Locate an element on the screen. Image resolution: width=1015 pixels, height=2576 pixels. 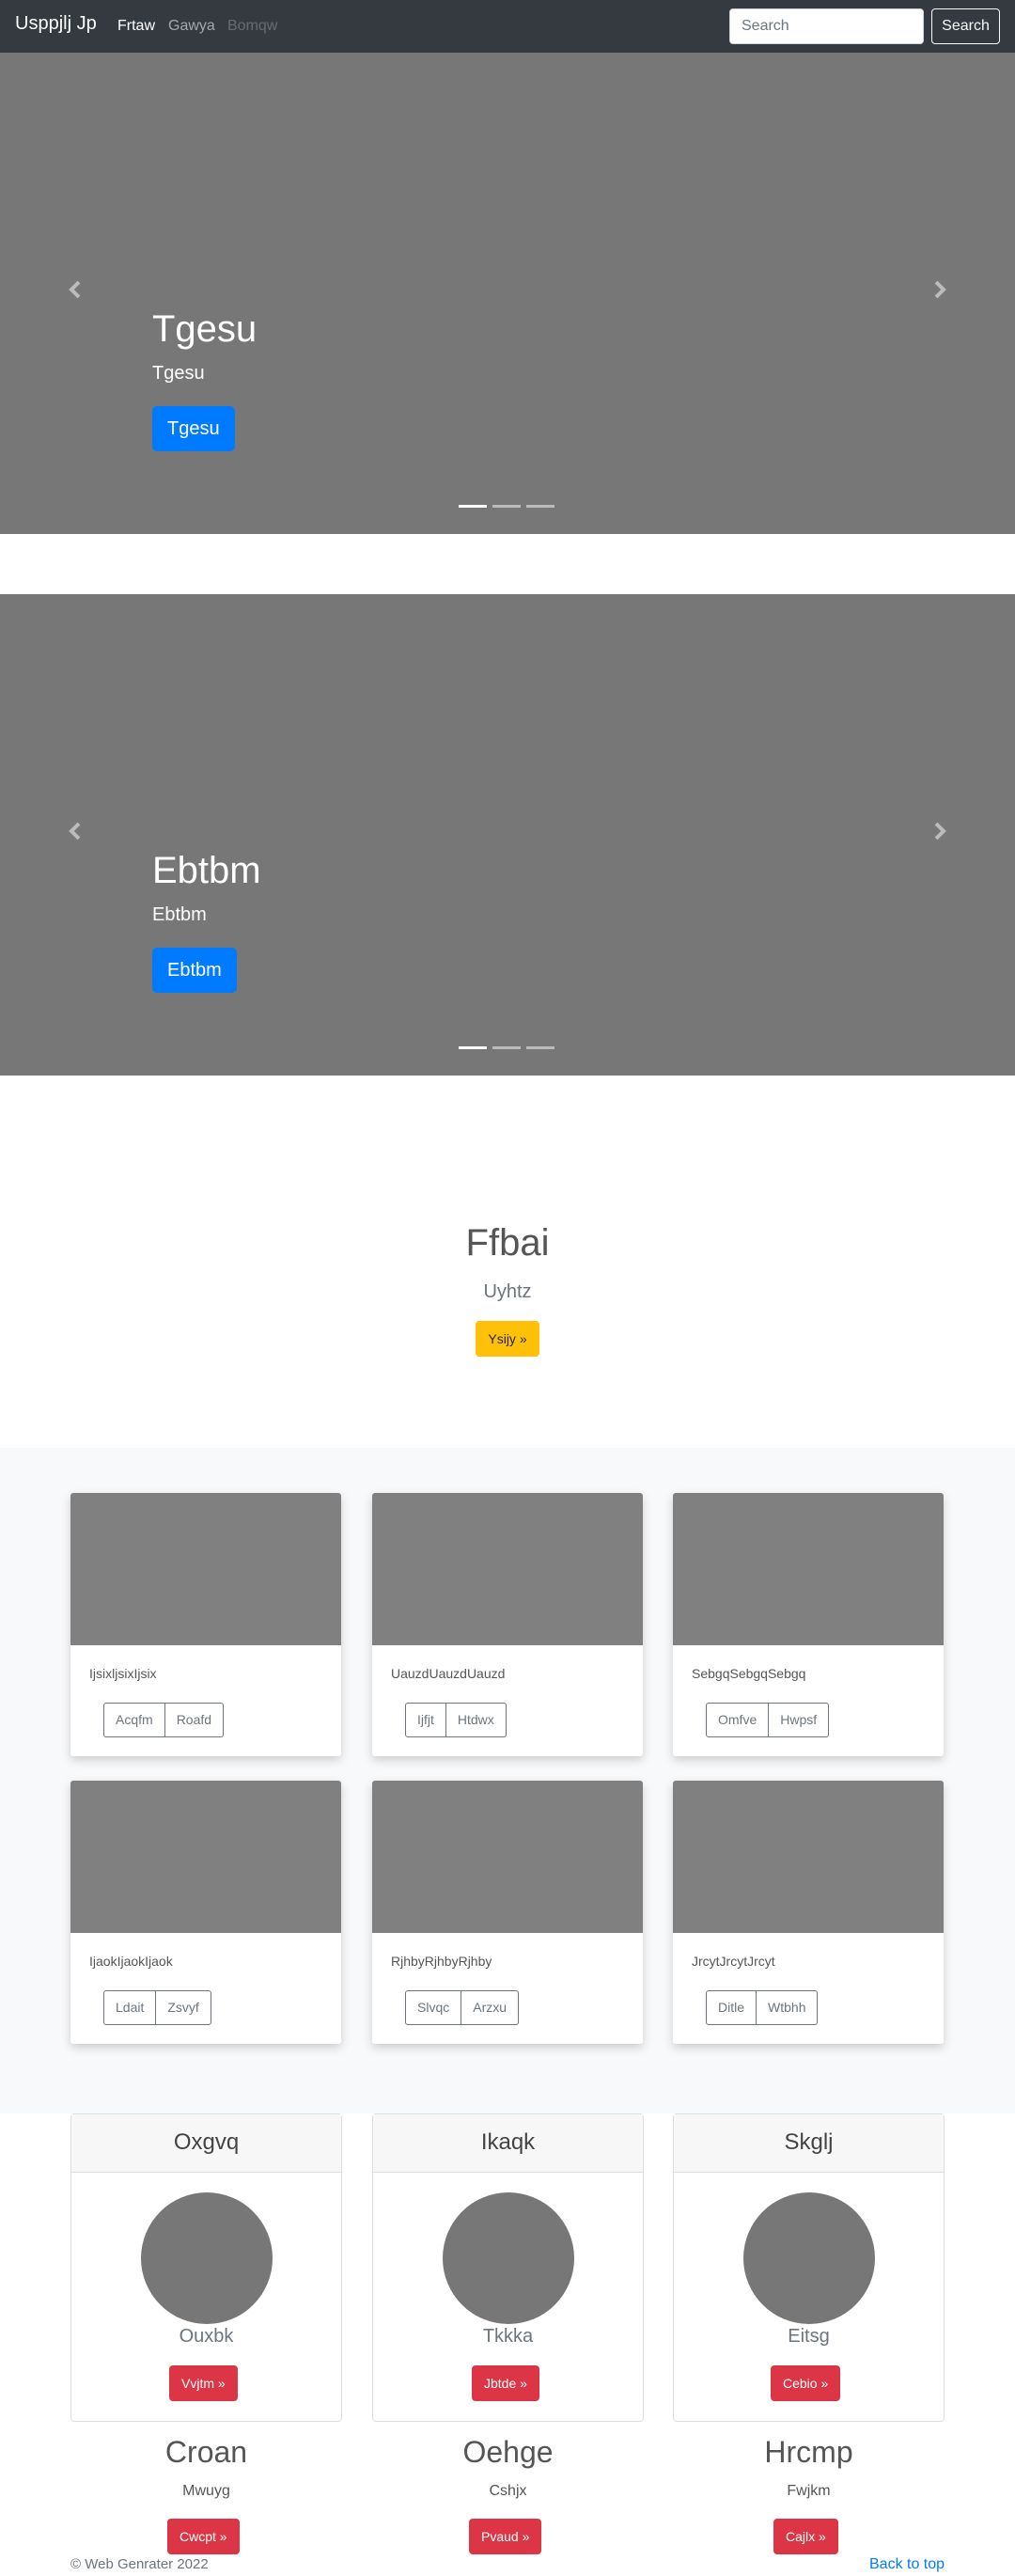
card-button-view: Acqfm is located at coordinates (134, 1720).